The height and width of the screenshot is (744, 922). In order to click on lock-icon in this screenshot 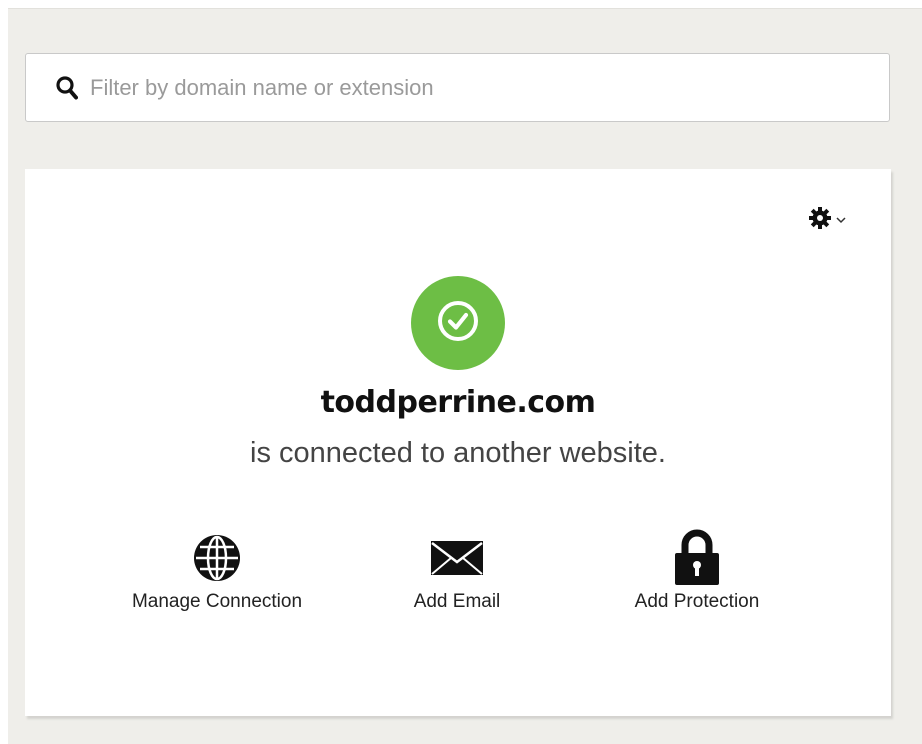, I will do `click(697, 558)`.